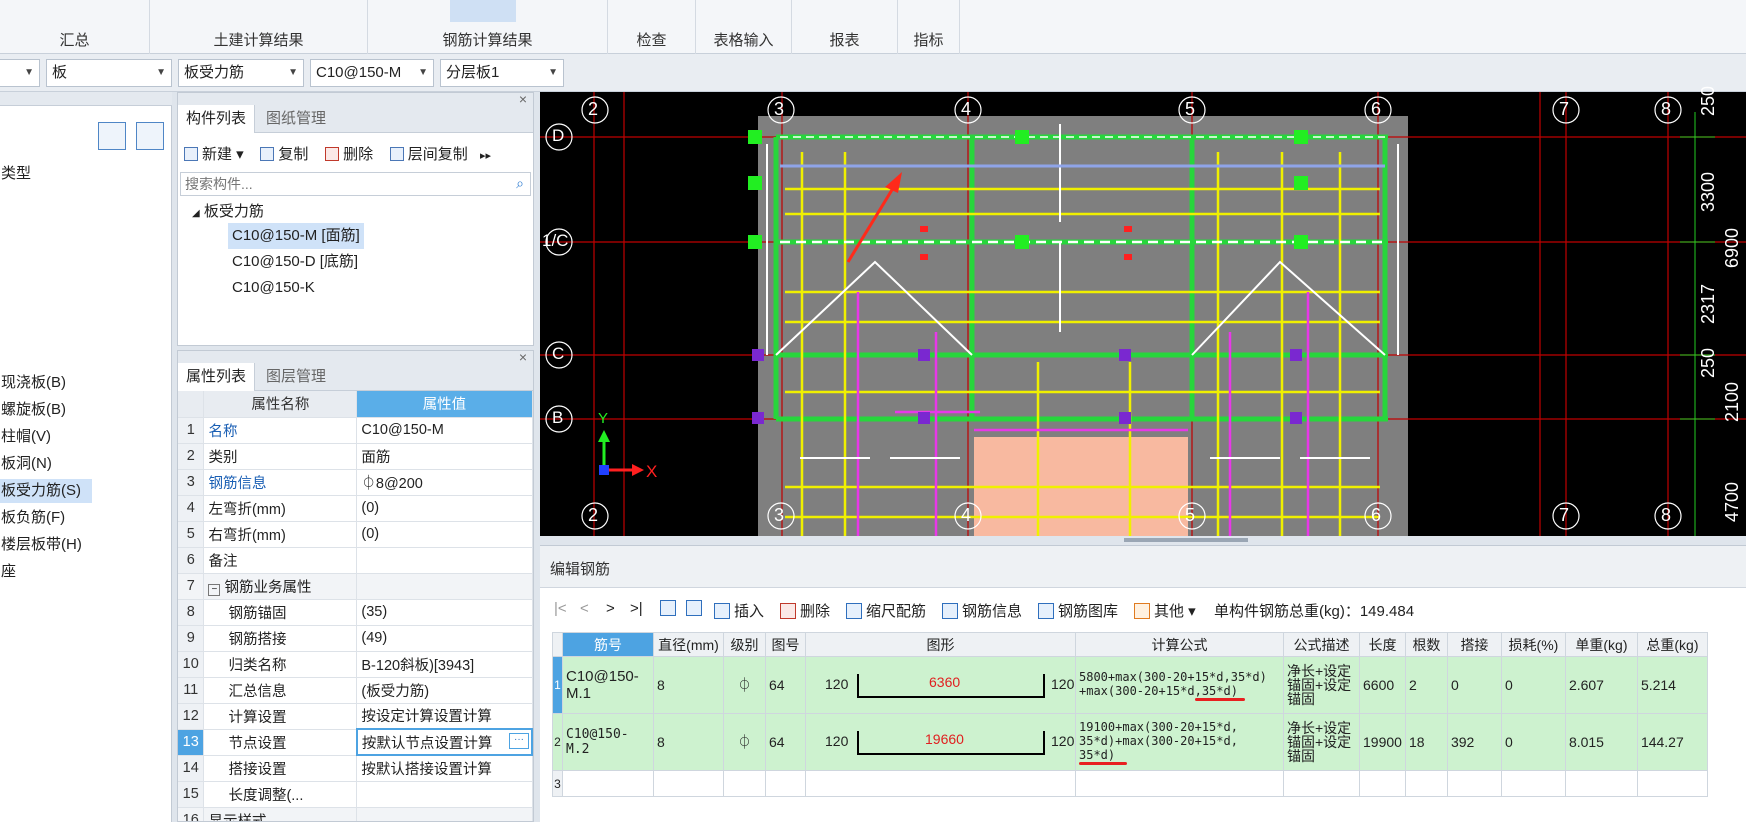 Image resolution: width=1746 pixels, height=822 pixels. Describe the element at coordinates (1382, 685) in the screenshot. I see `cell-length: 6600` at that location.